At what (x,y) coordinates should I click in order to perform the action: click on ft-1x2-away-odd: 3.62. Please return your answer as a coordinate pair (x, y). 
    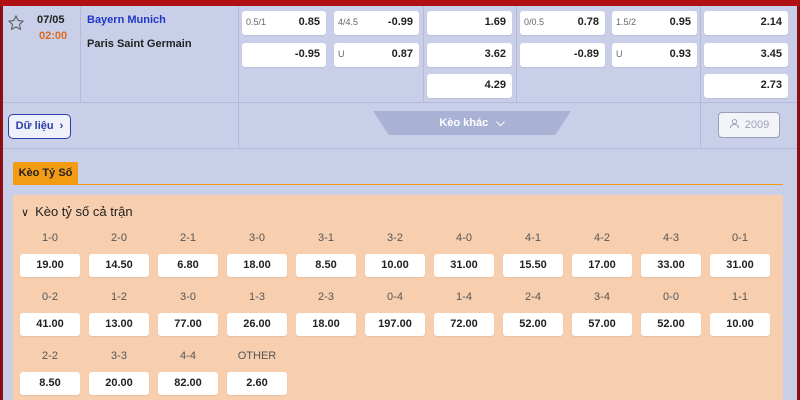
    Looking at the image, I should click on (469, 55).